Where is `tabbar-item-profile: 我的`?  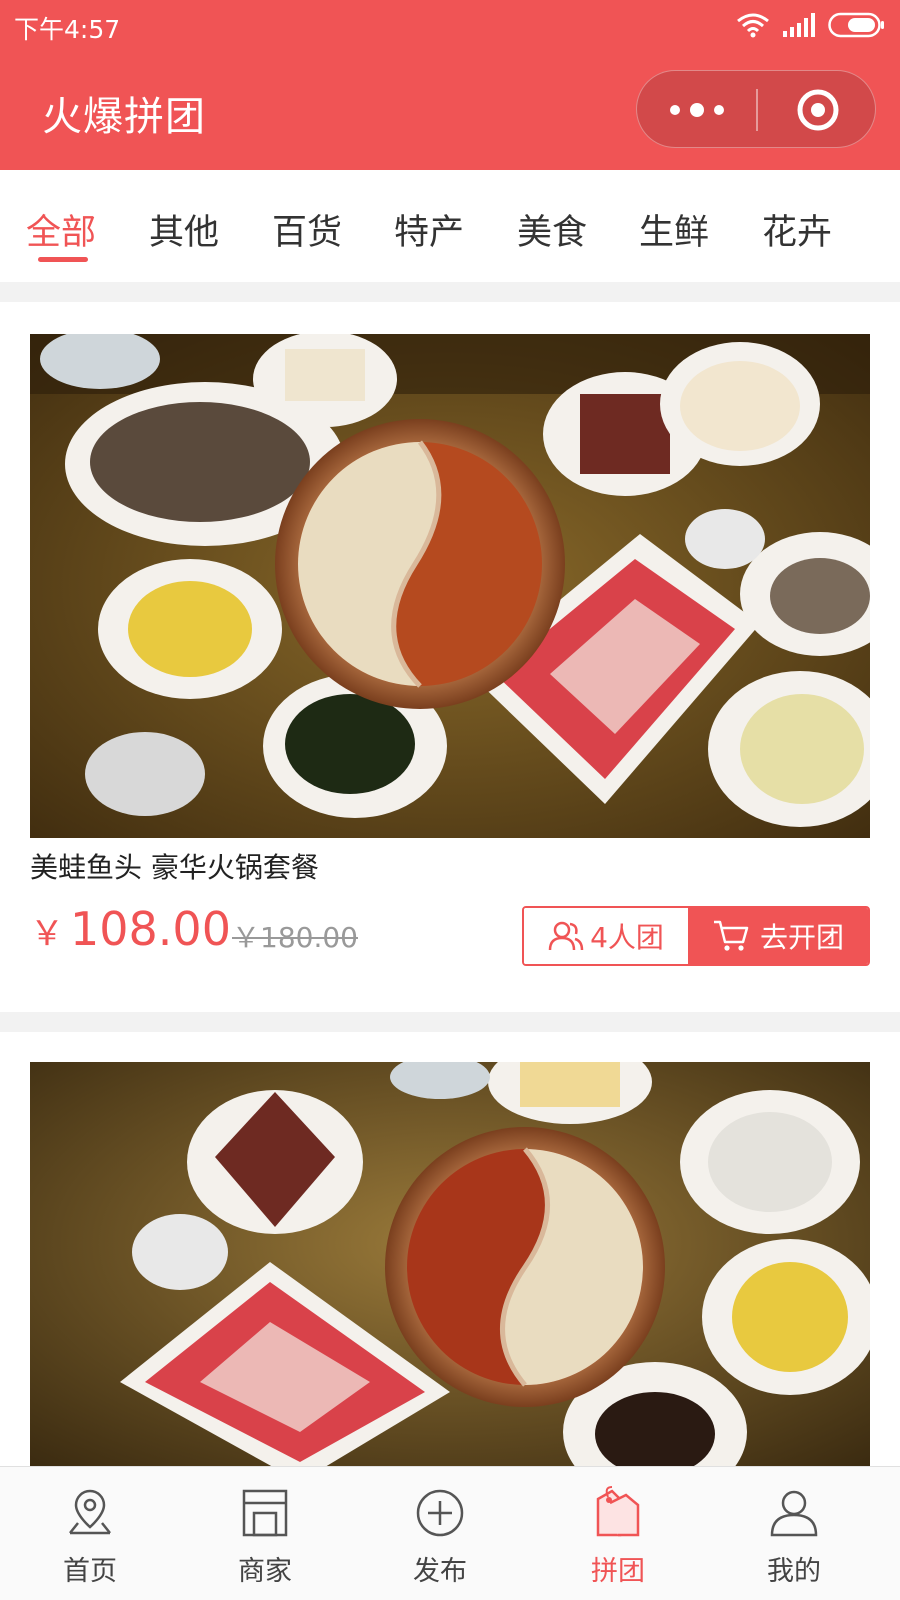 tabbar-item-profile: 我的 is located at coordinates (794, 1533).